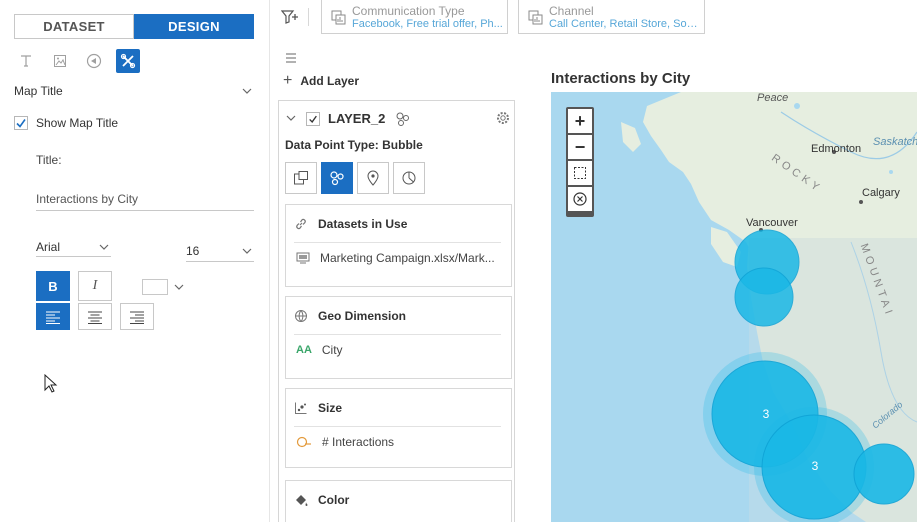 The image size is (917, 522). I want to click on card-header: Geo Dimension, so click(397, 316).